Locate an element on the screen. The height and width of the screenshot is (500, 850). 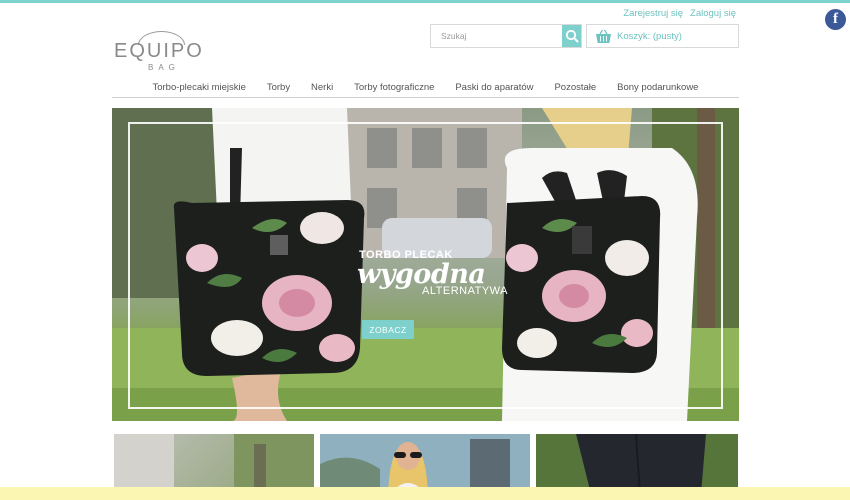
nav-item-urban-backpacks: Torbo-plecaki miejskie is located at coordinates (198, 88).